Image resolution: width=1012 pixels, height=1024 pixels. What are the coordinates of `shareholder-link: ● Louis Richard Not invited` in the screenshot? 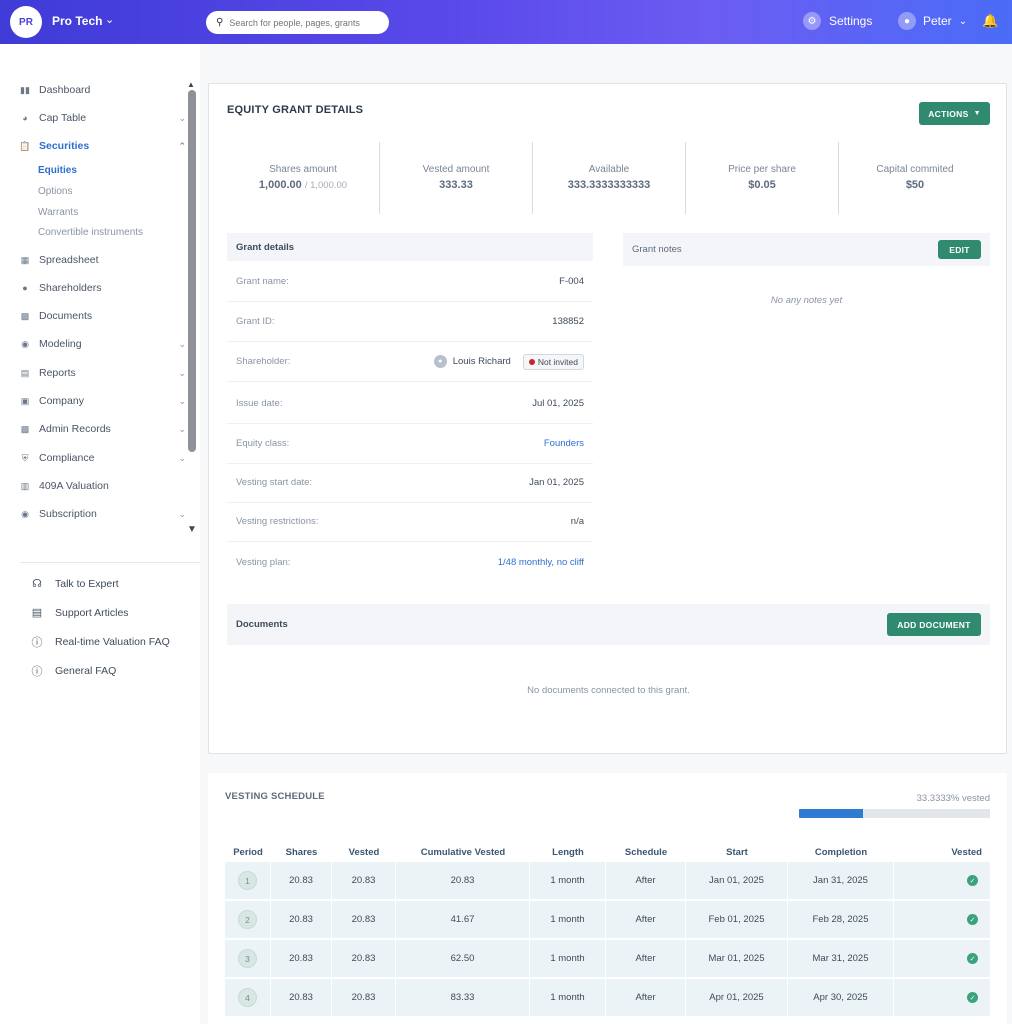 It's located at (508, 361).